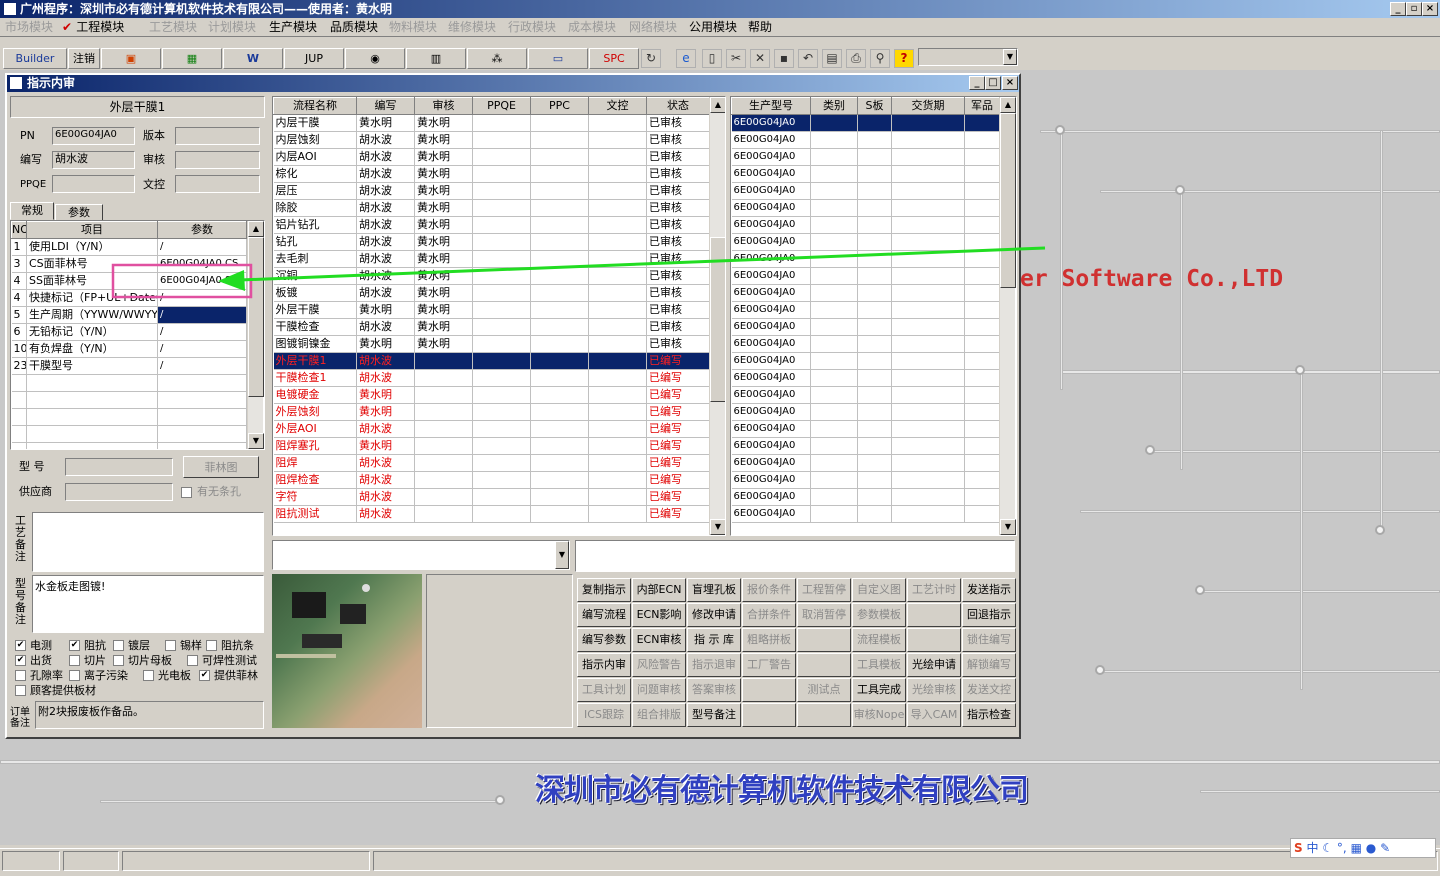 Image resolution: width=1440 pixels, height=876 pixels. I want to click on status-bar, so click(720, 862).